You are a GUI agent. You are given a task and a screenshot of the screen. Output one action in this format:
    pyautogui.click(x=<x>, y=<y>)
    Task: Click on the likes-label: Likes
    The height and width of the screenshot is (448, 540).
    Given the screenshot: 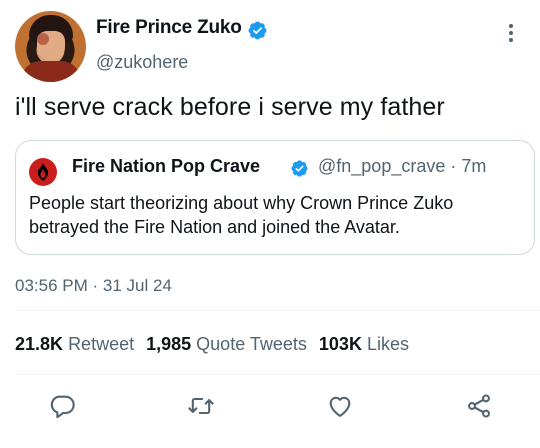 What is the action you would take?
    pyautogui.click(x=387, y=344)
    